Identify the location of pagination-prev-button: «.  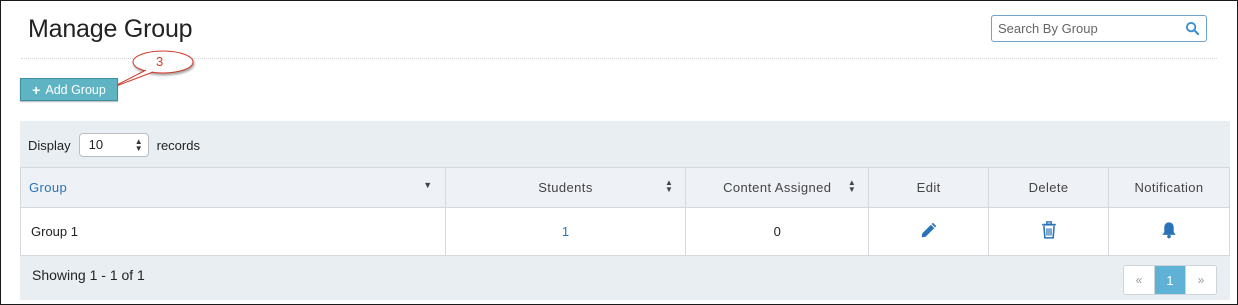
(1139, 280).